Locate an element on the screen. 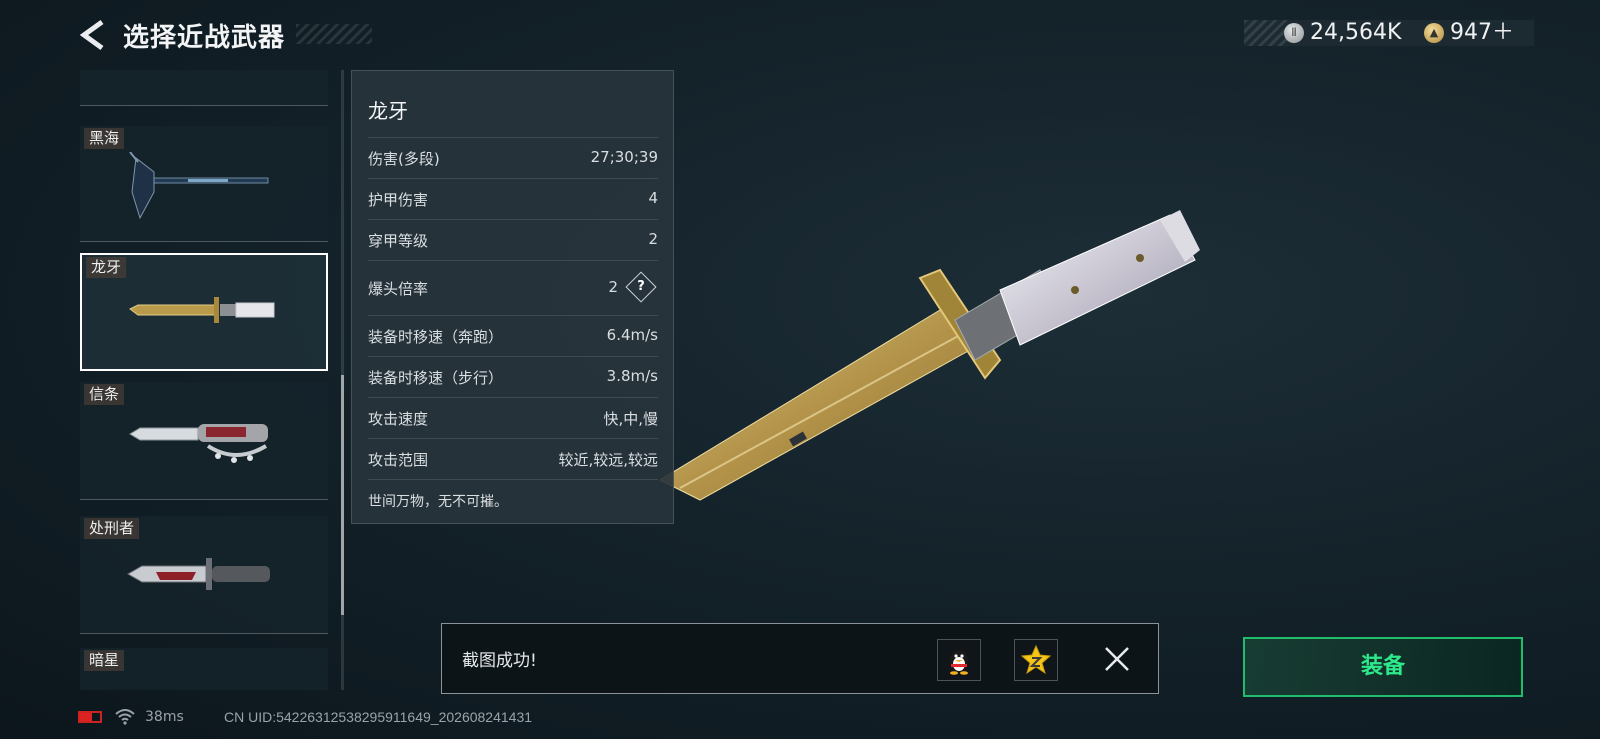  gold-coin-icon: ▲ is located at coordinates (1434, 33).